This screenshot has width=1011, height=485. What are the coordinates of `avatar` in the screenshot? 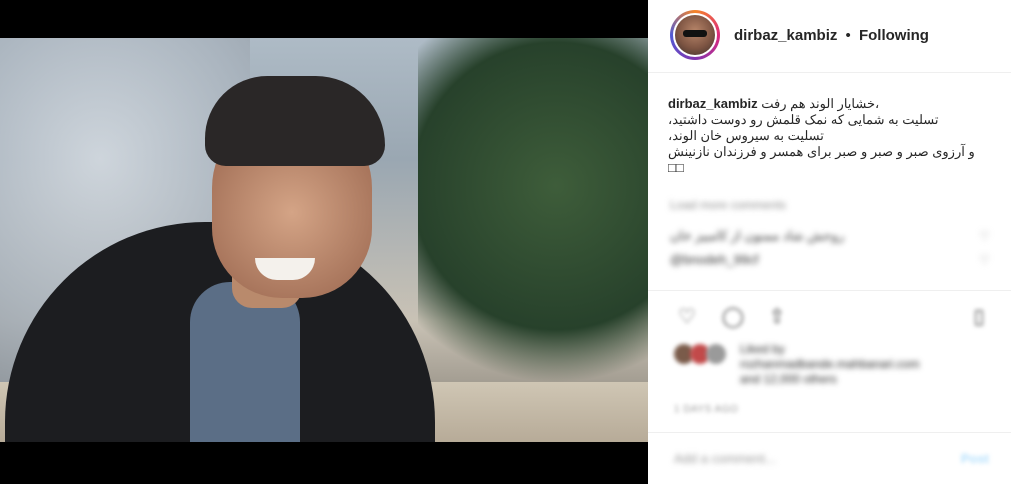 It's located at (695, 35).